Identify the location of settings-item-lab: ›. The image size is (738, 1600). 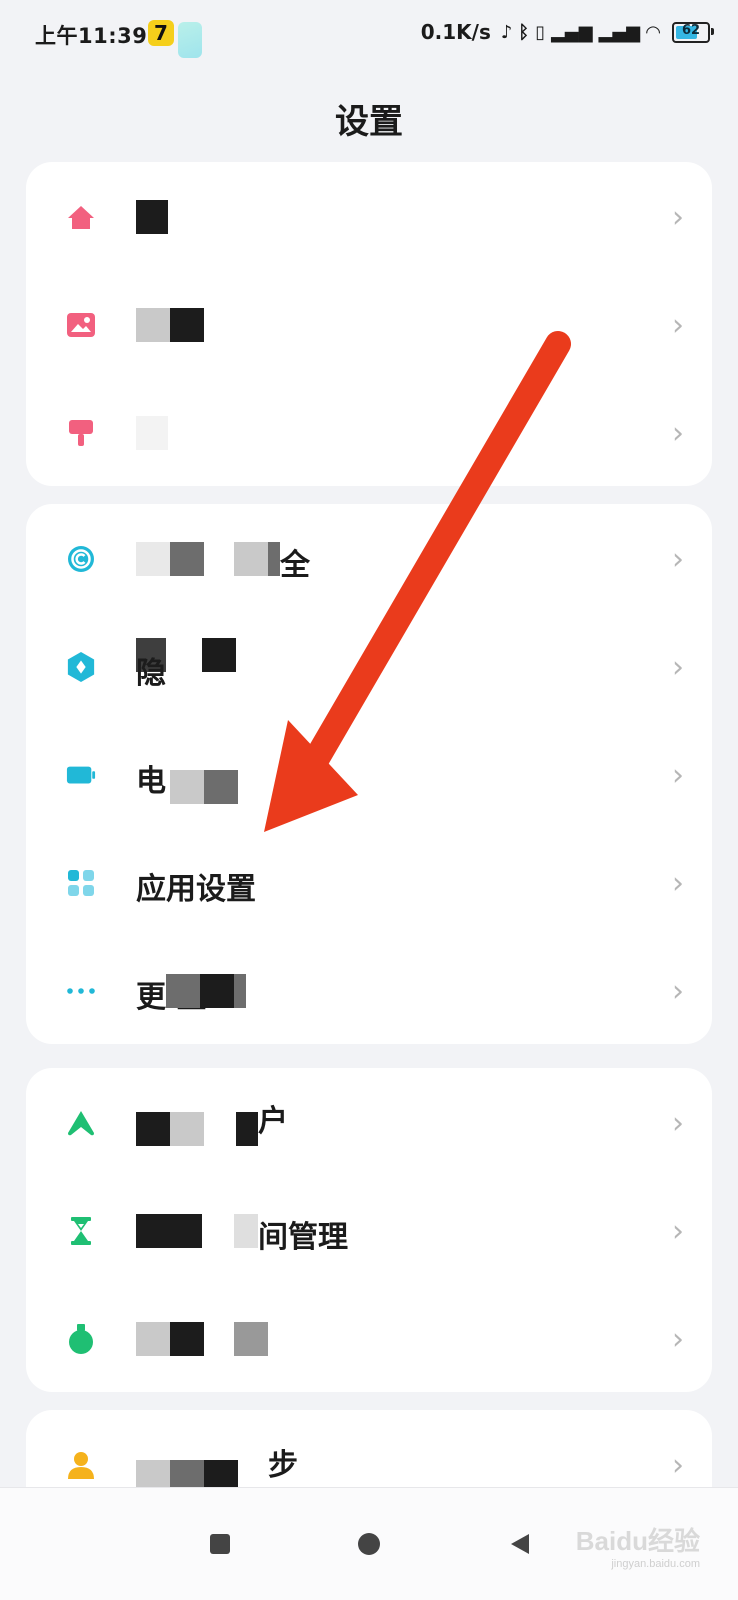
(369, 1338).